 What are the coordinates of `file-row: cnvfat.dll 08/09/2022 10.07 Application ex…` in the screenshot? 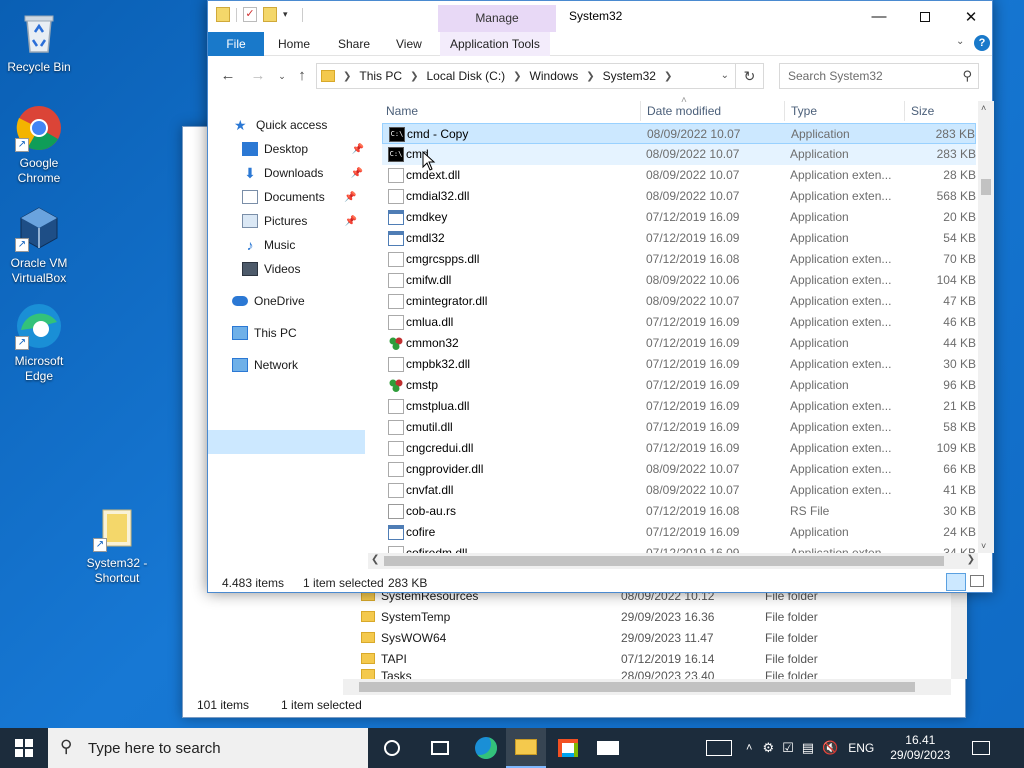 It's located at (679, 490).